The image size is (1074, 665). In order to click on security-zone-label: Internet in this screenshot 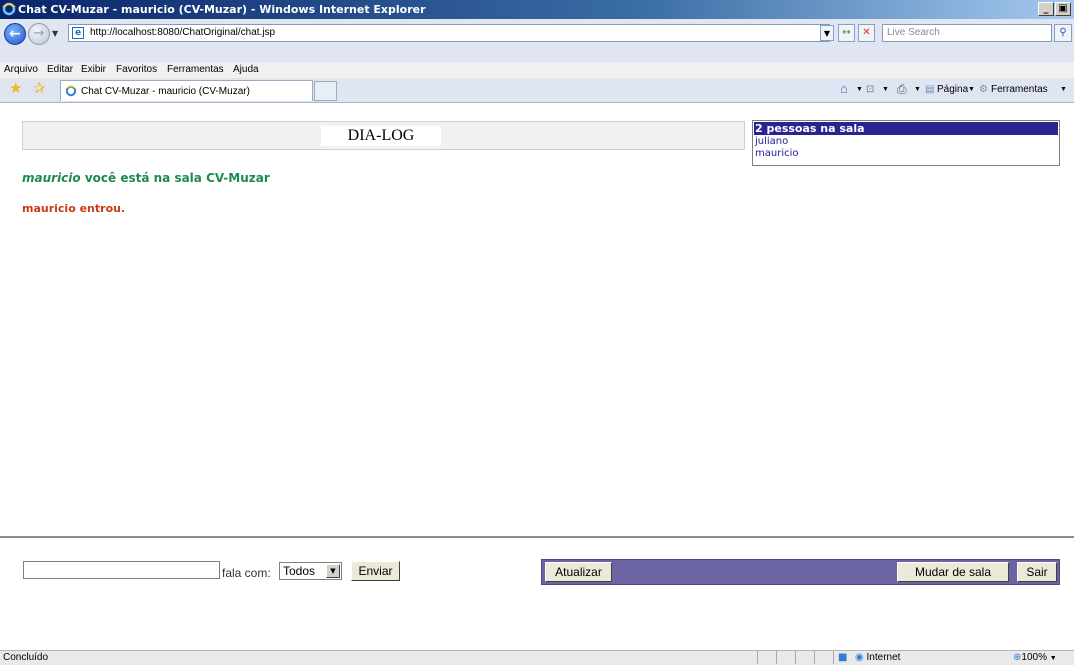, I will do `click(883, 657)`.